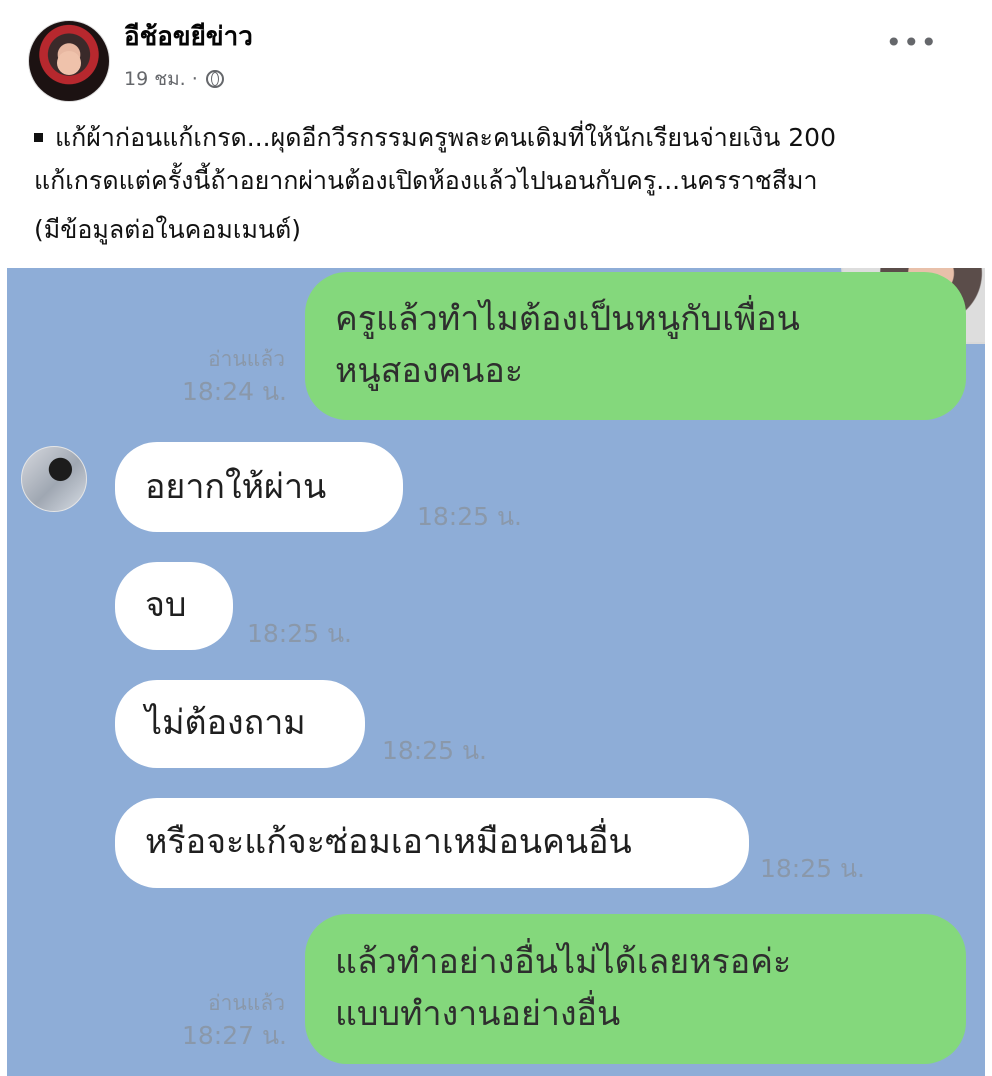 The width and height of the screenshot is (992, 1076). Describe the element at coordinates (911, 43) in the screenshot. I see `more-options-button: •••` at that location.